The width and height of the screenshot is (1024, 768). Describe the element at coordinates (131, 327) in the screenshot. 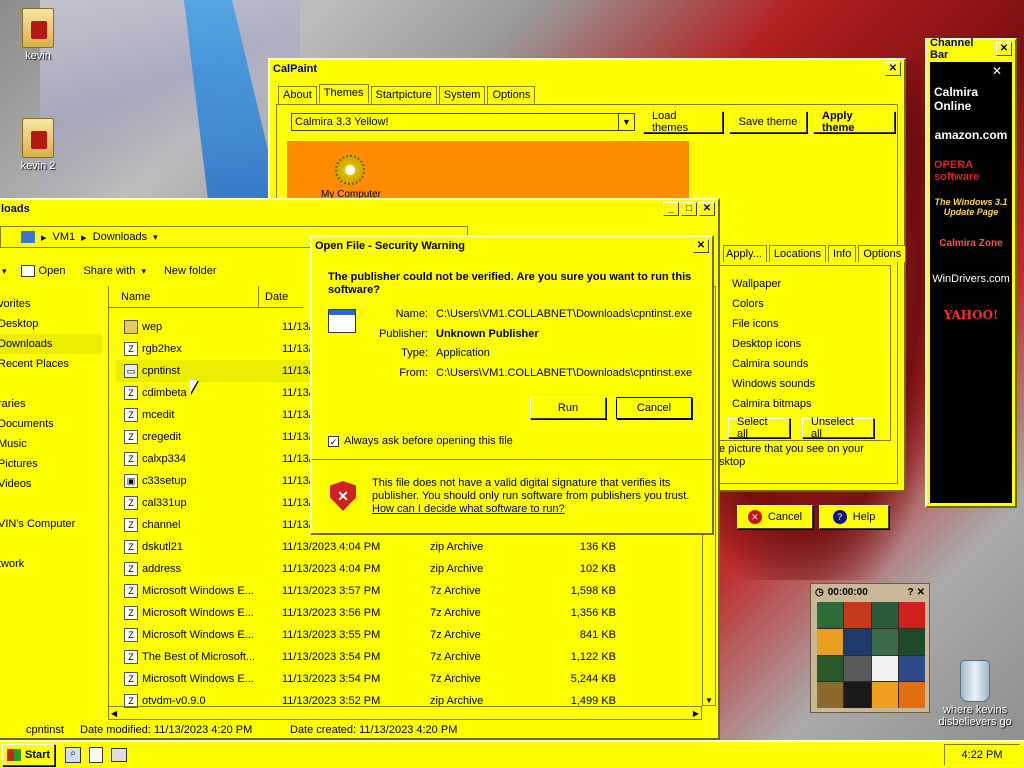

I see `folder-icon` at that location.